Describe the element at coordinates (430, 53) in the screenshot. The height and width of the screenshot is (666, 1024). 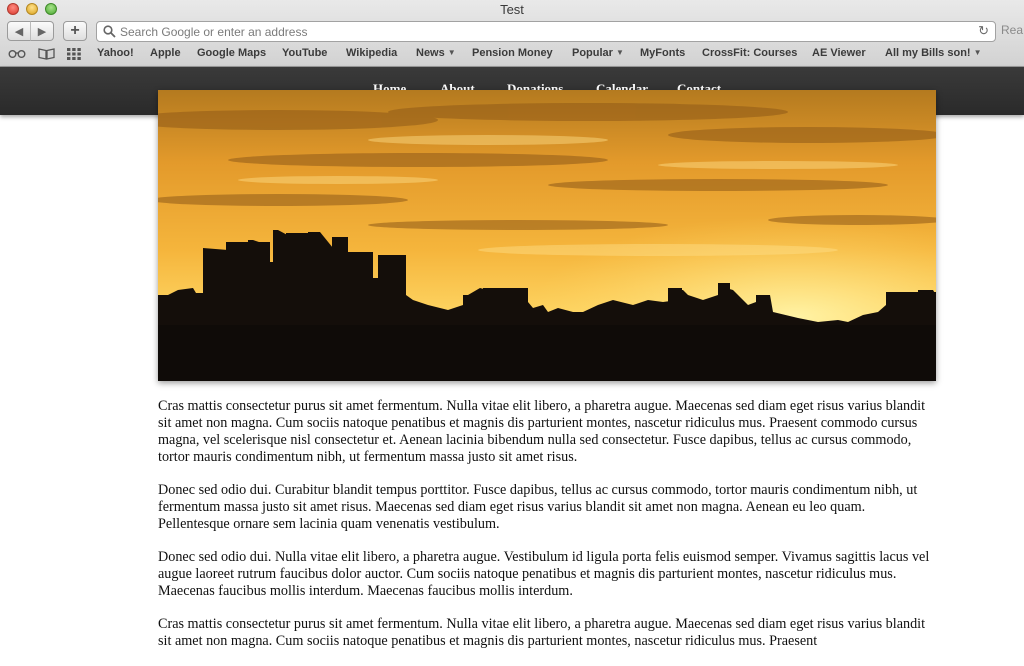
I see `bookmark-news-label: News` at that location.